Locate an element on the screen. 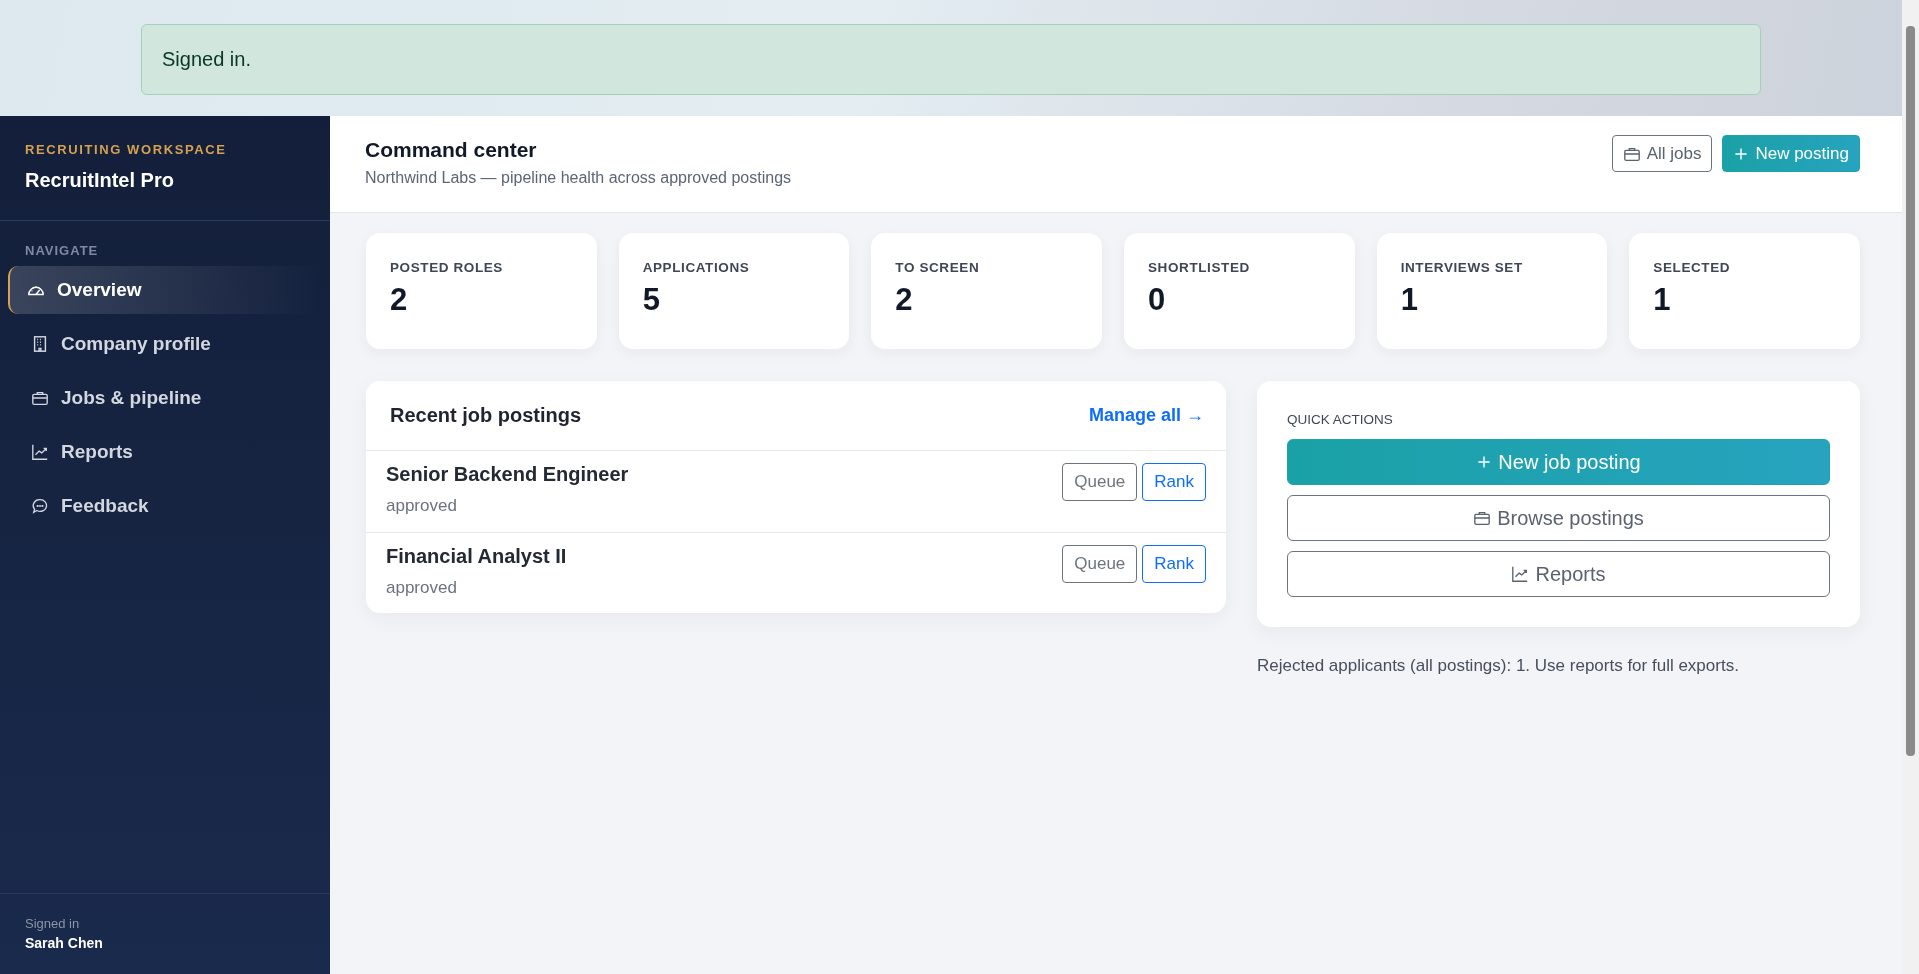 This screenshot has height=974, width=1919. page-title: Command center is located at coordinates (451, 150).